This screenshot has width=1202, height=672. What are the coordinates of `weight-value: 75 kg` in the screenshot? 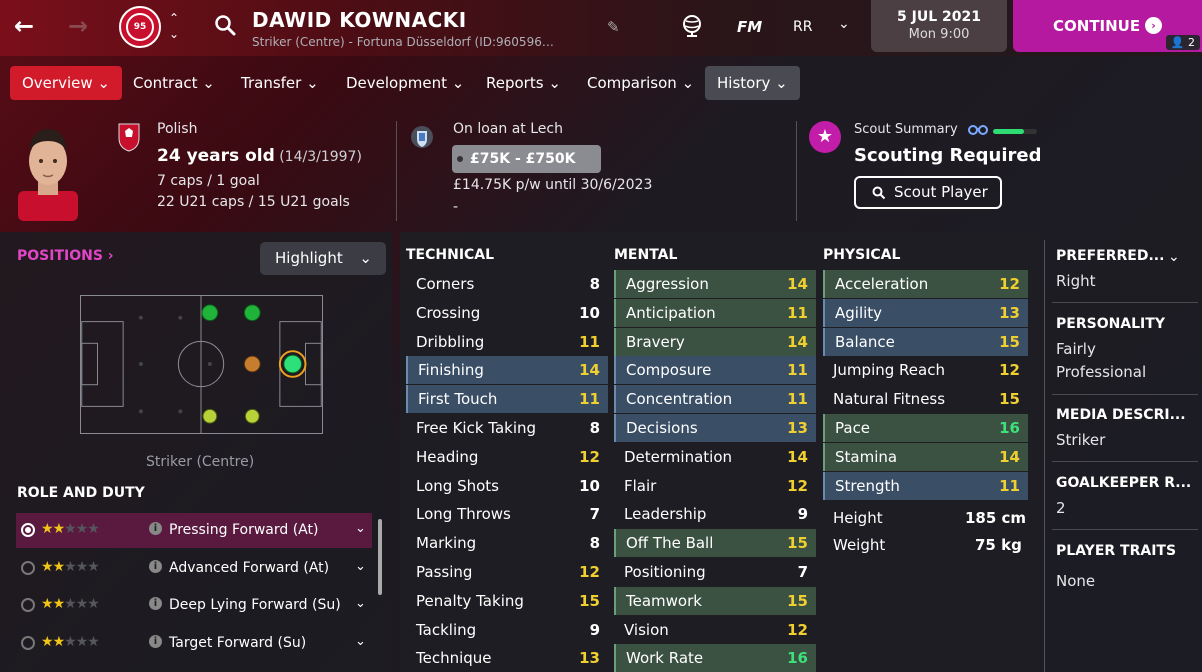 It's located at (998, 545).